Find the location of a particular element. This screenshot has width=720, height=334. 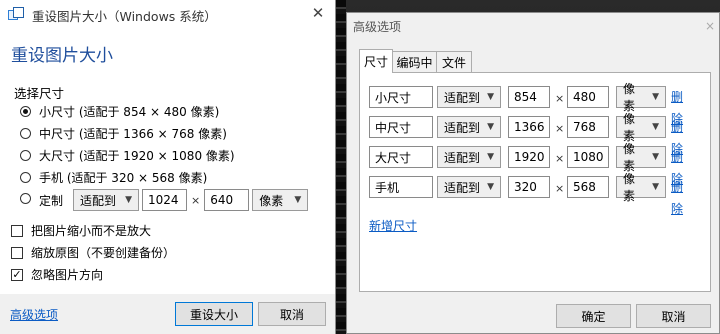

radio-medium is located at coordinates (25, 133).